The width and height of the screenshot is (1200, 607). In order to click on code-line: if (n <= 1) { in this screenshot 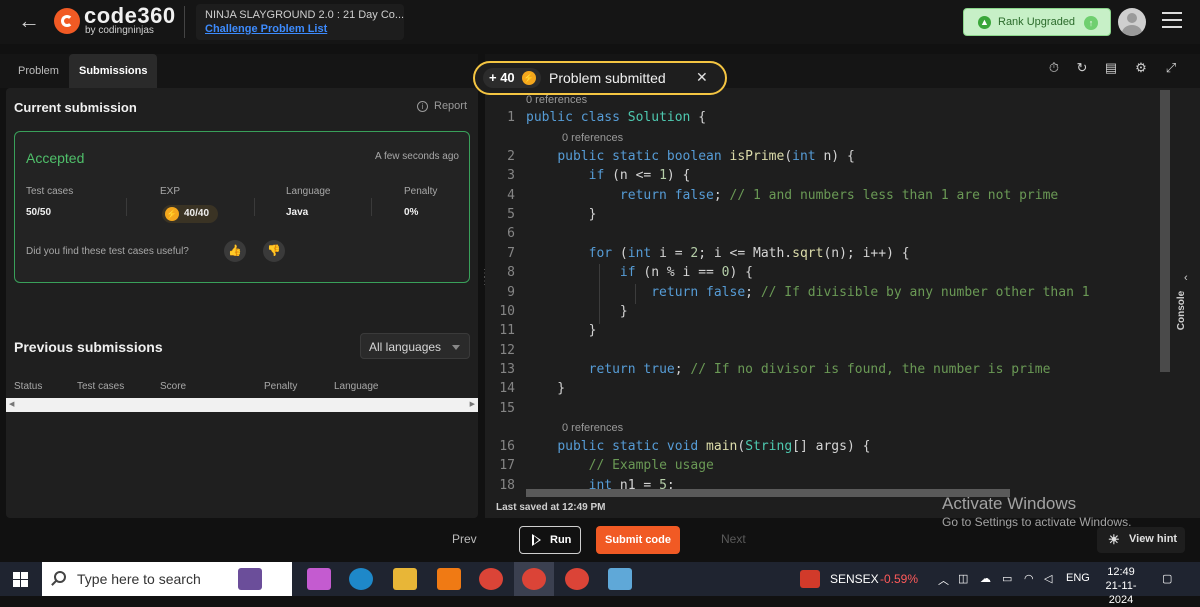, I will do `click(639, 175)`.